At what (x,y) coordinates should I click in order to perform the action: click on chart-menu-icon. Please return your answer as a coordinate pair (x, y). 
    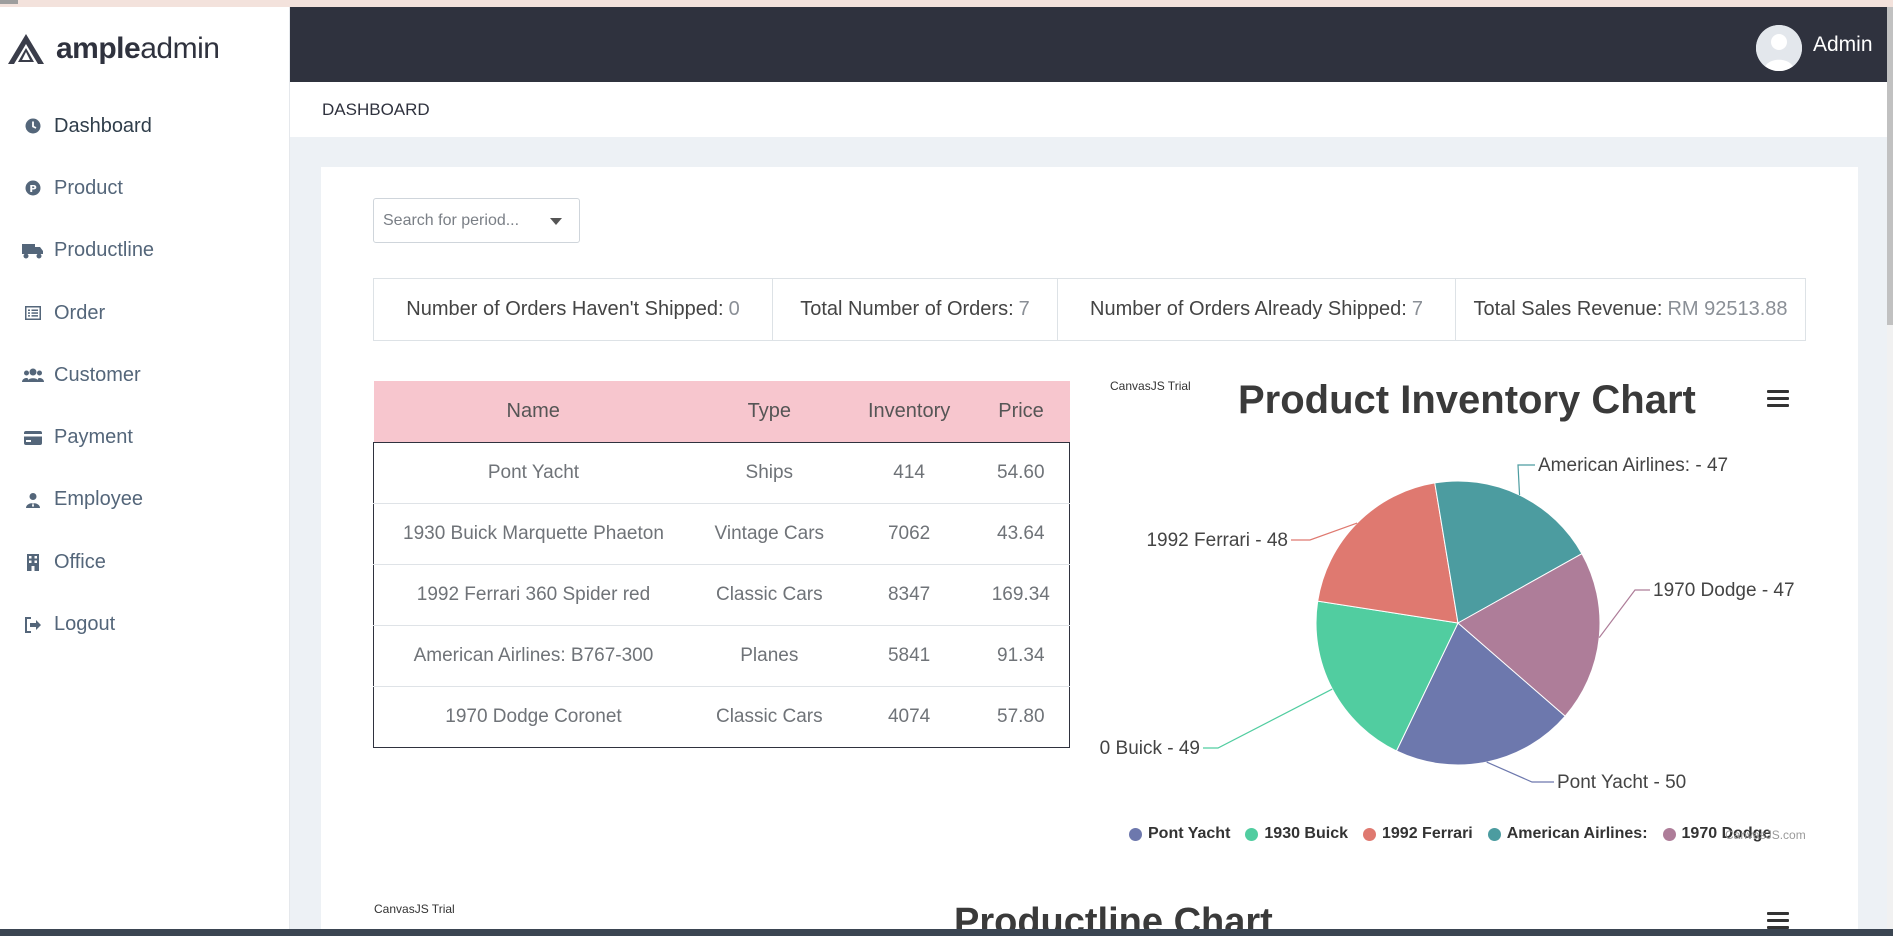
    Looking at the image, I should click on (1778, 399).